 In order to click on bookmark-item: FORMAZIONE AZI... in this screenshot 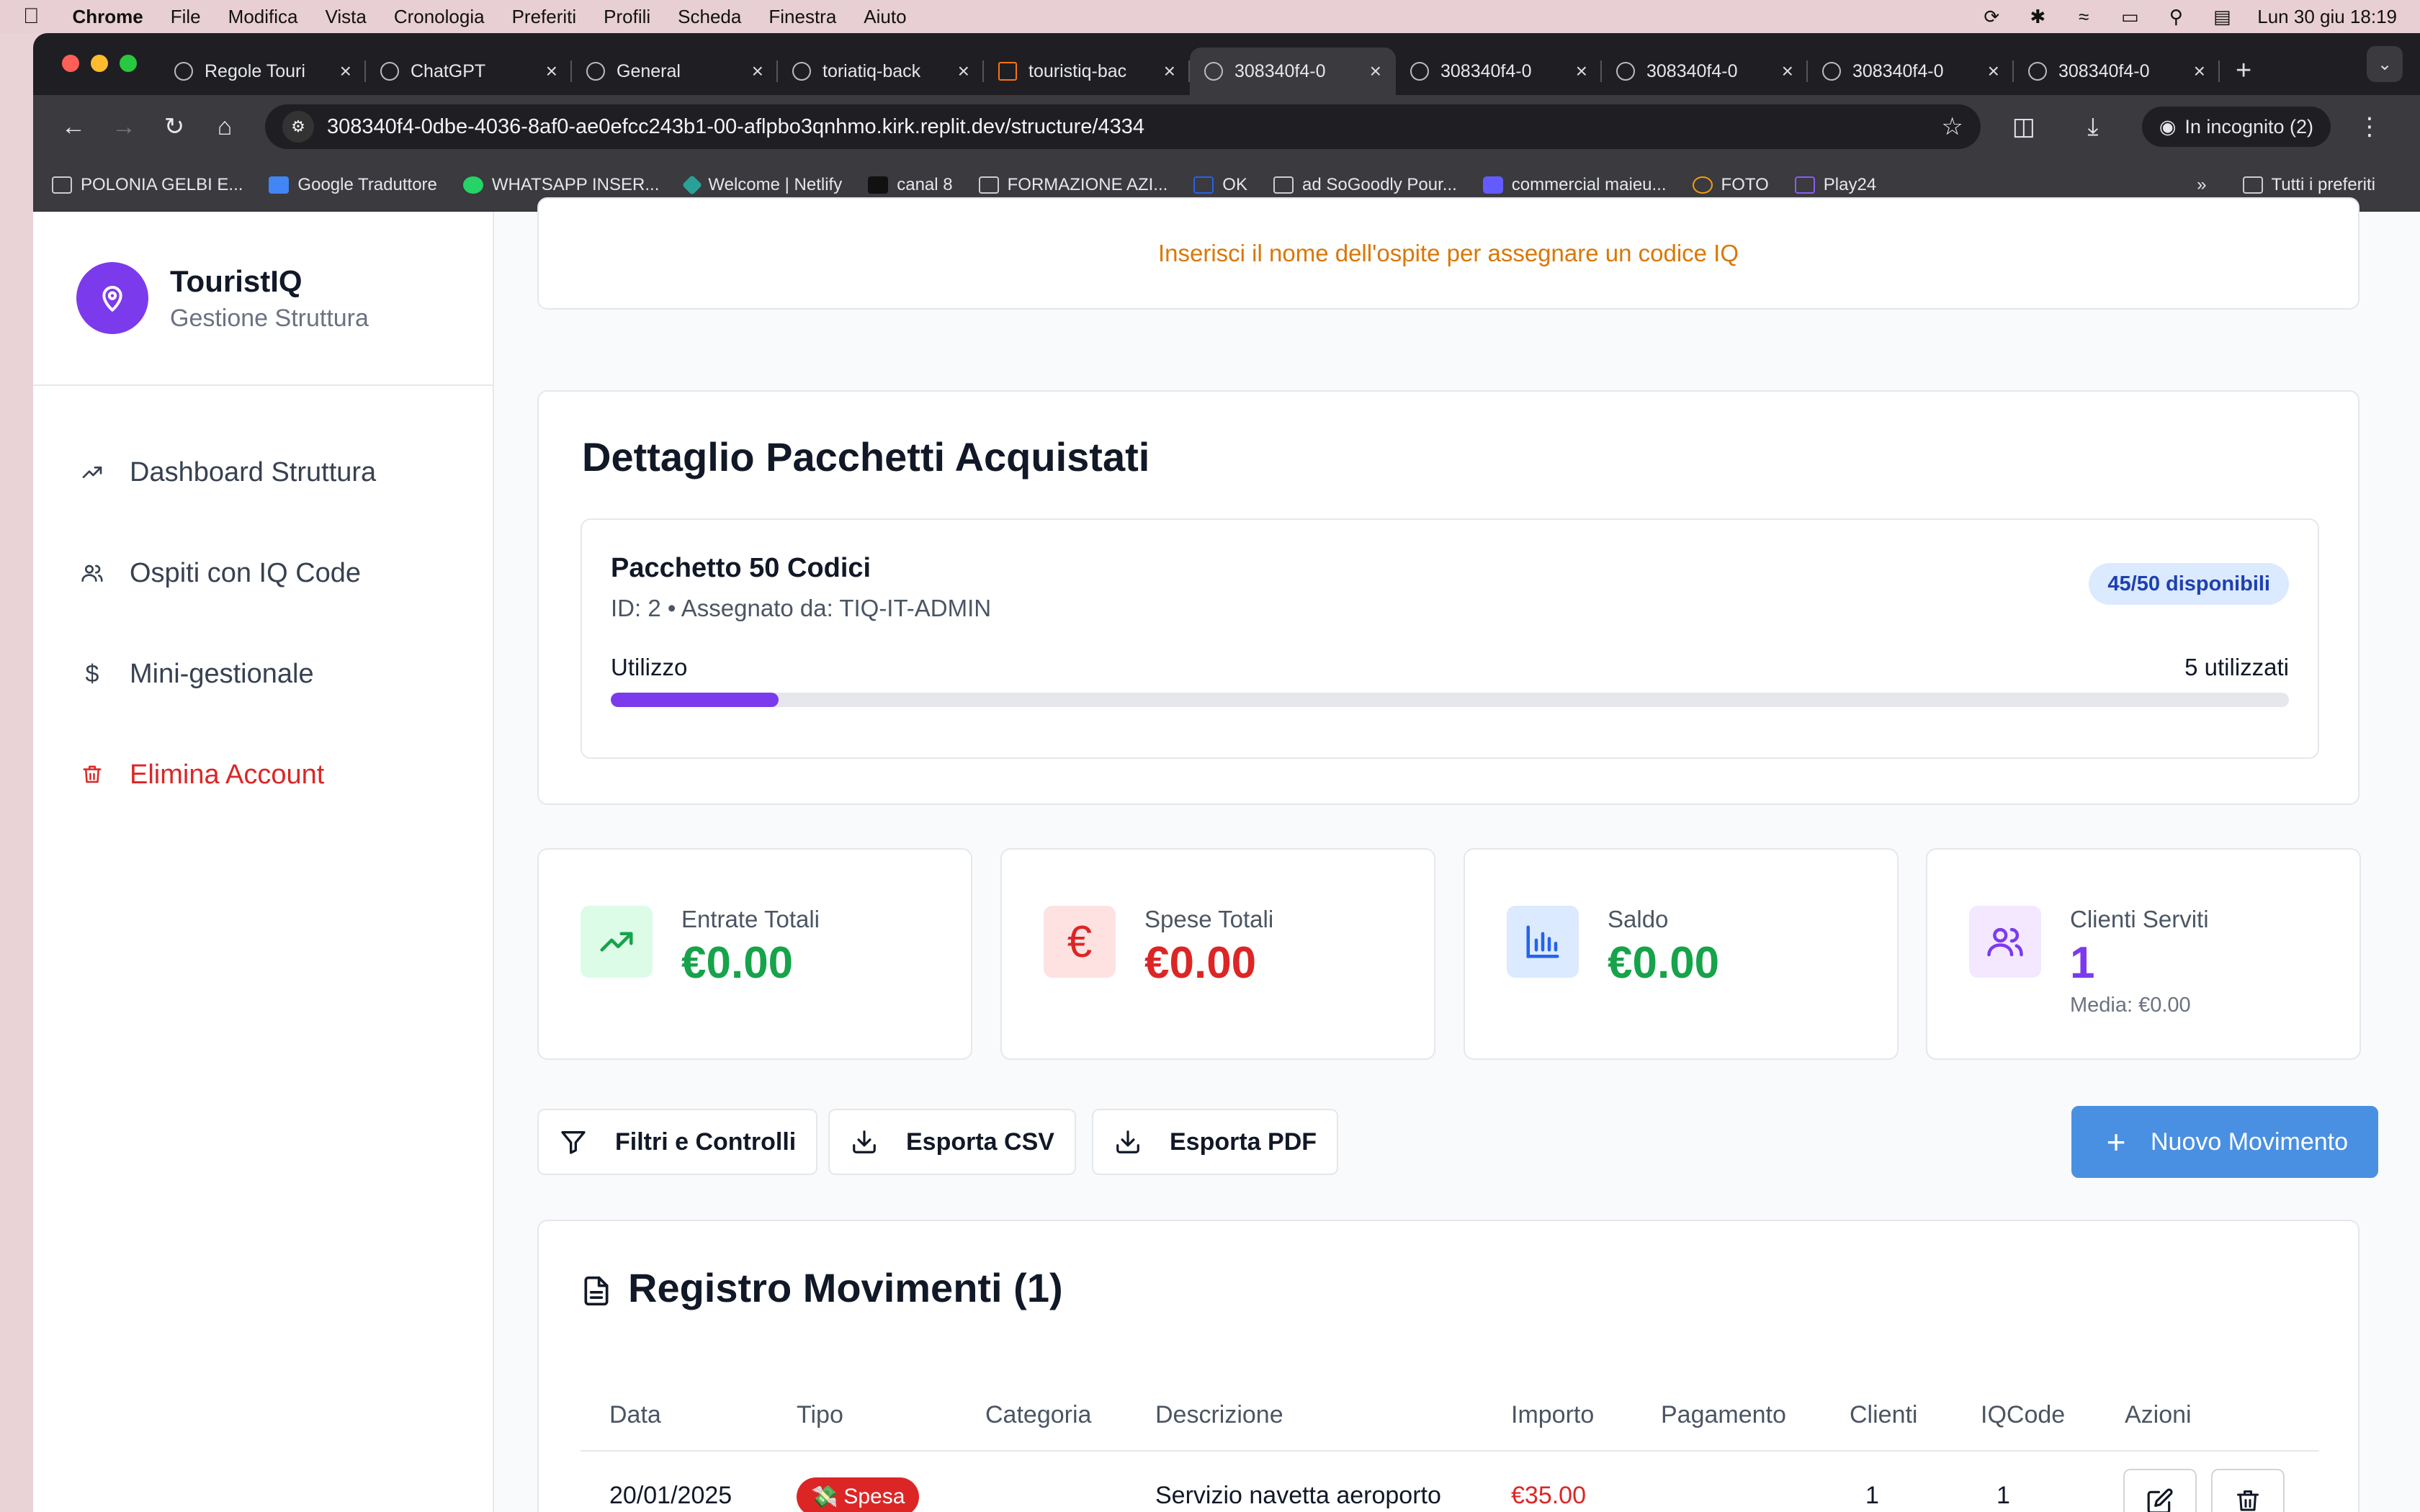, I will do `click(1073, 185)`.